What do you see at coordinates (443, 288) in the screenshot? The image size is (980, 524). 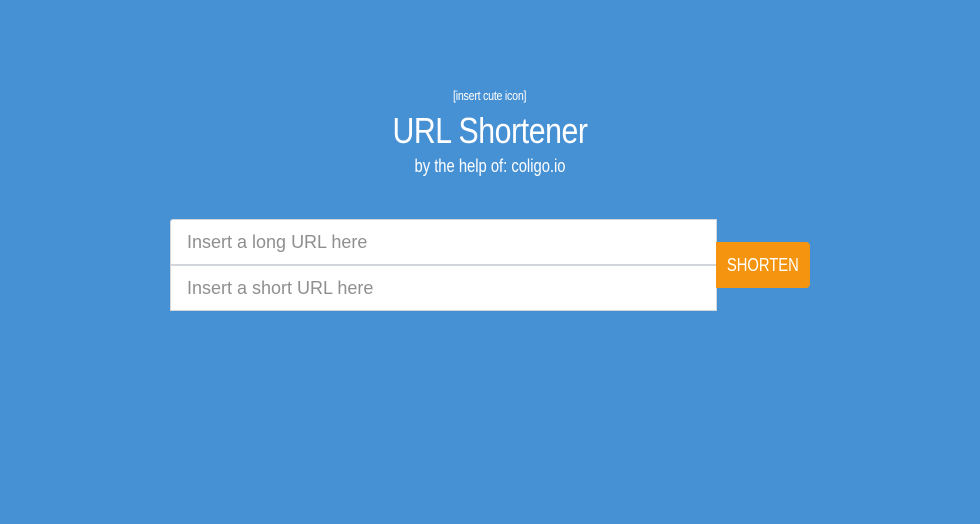 I see `short-url-input` at bounding box center [443, 288].